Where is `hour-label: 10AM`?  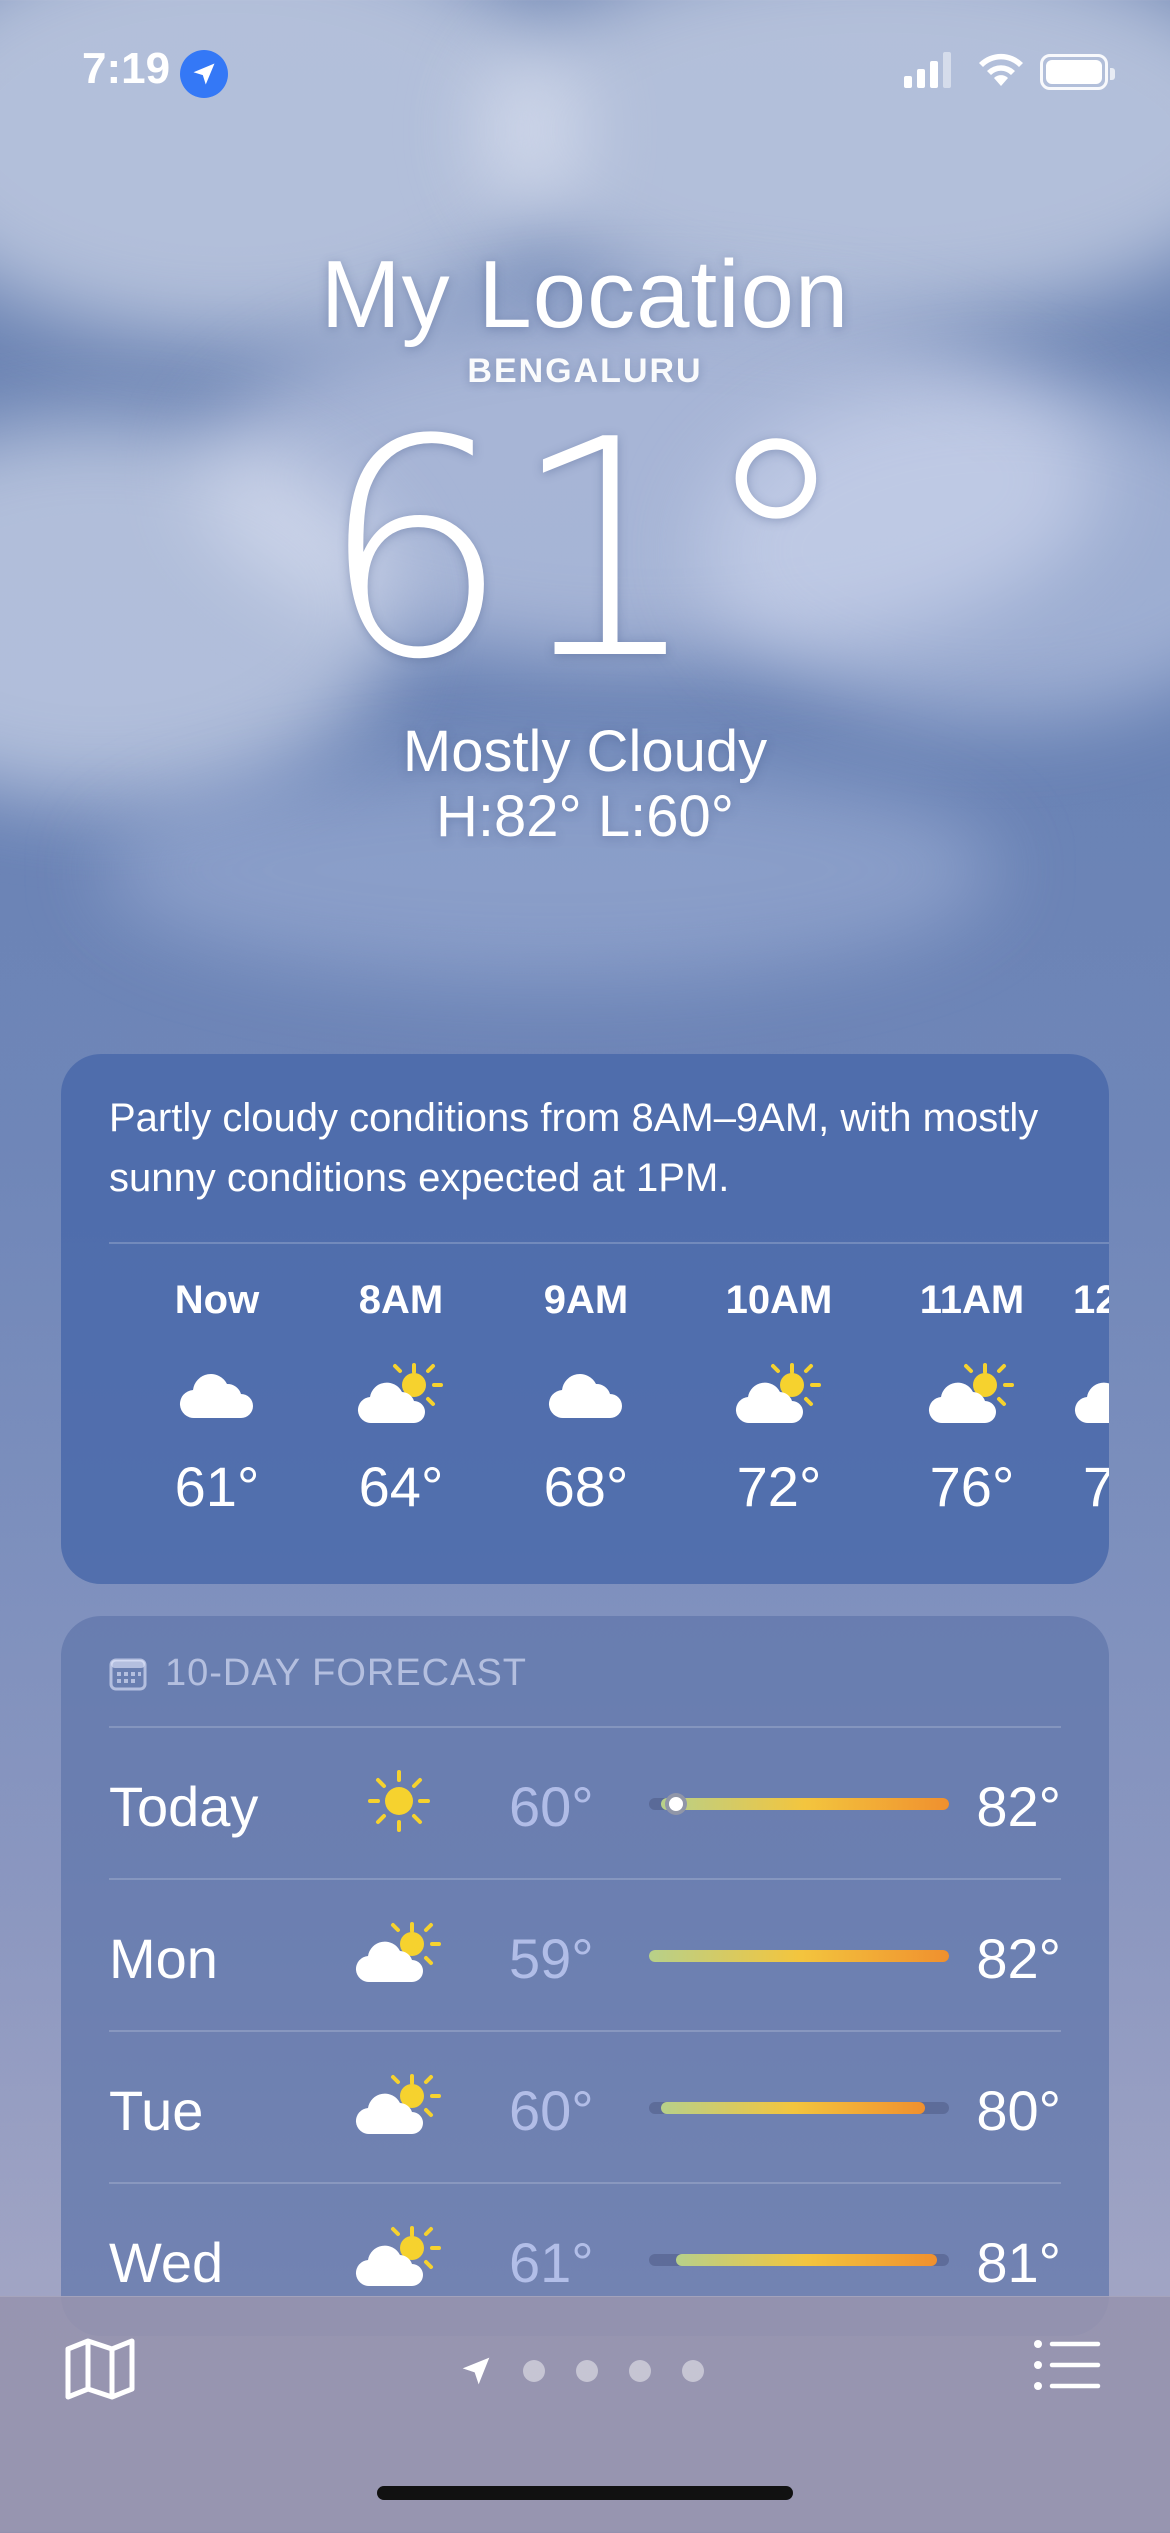 hour-label: 10AM is located at coordinates (779, 1300).